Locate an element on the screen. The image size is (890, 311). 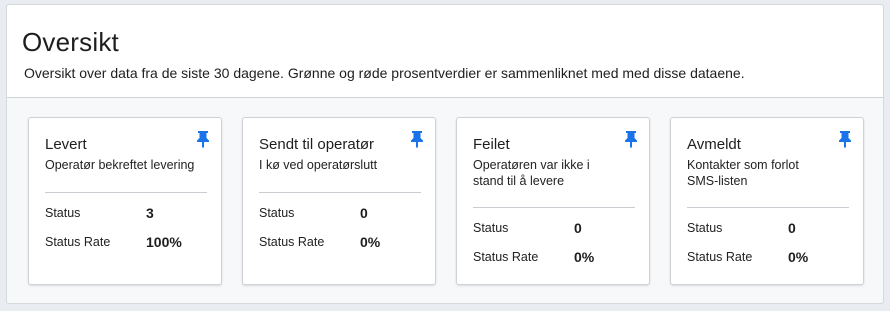
card-description: Operatøren var ikke i stand til å levere is located at coordinates (531, 173).